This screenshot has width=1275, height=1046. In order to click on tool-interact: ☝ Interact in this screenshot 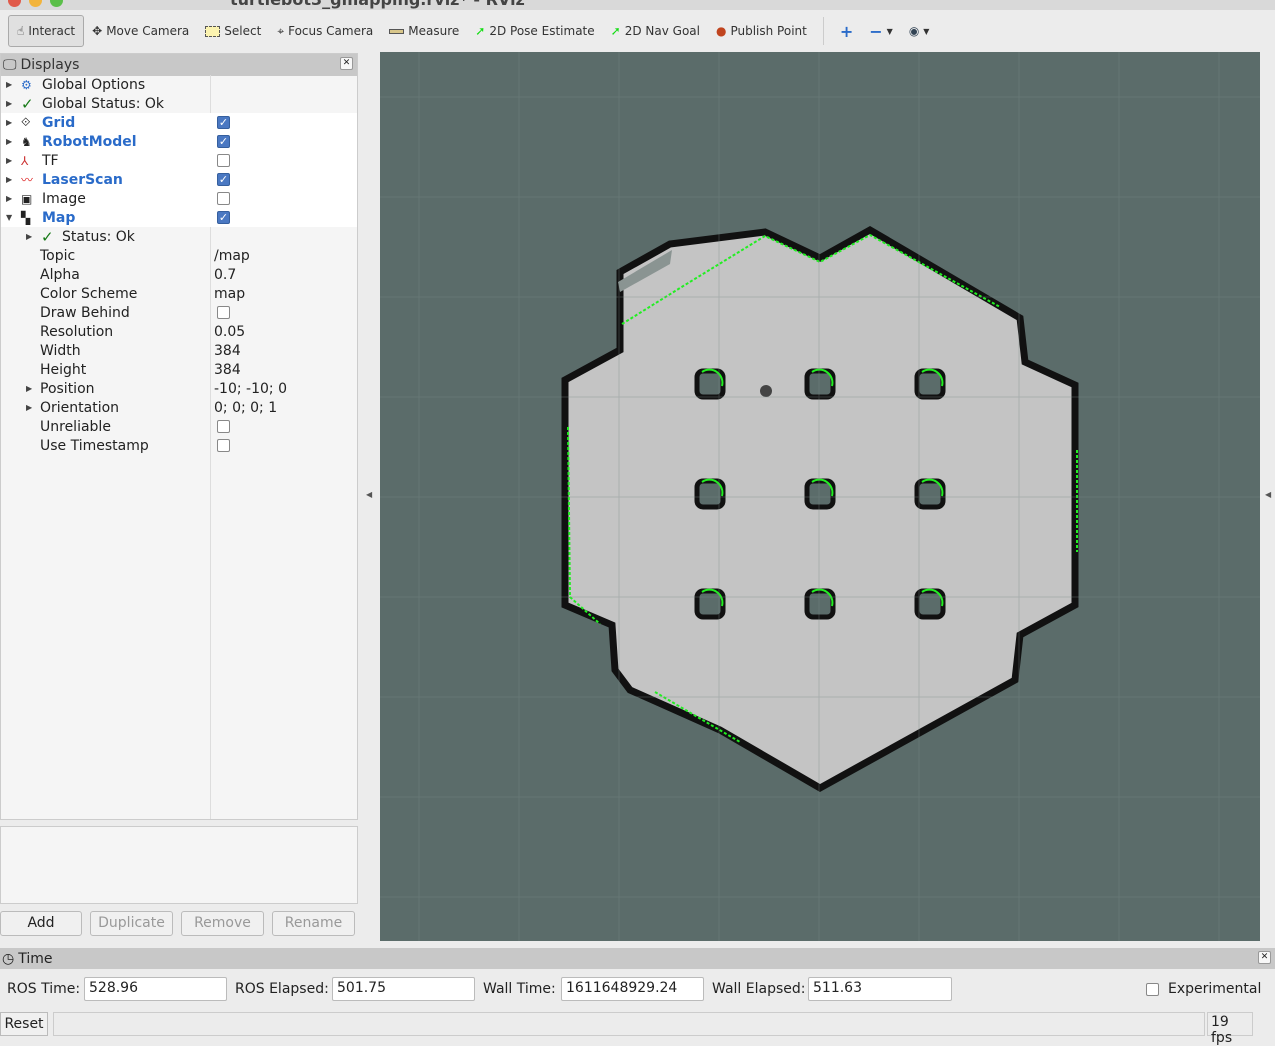, I will do `click(46, 31)`.